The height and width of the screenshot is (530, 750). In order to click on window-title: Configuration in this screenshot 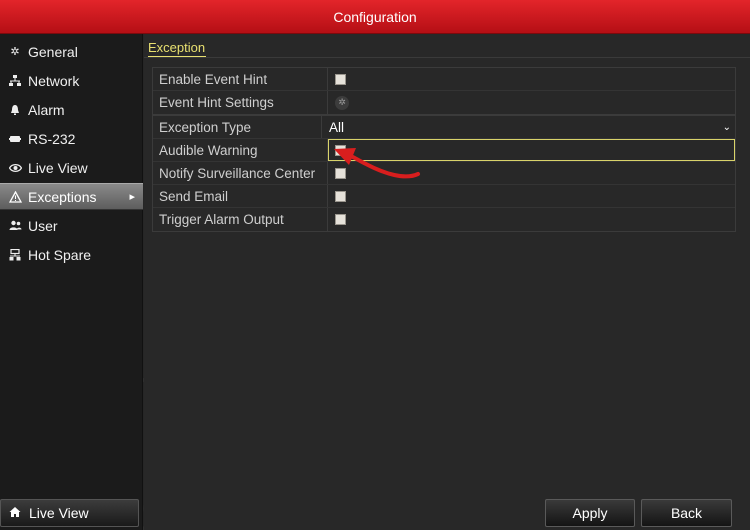, I will do `click(375, 16)`.